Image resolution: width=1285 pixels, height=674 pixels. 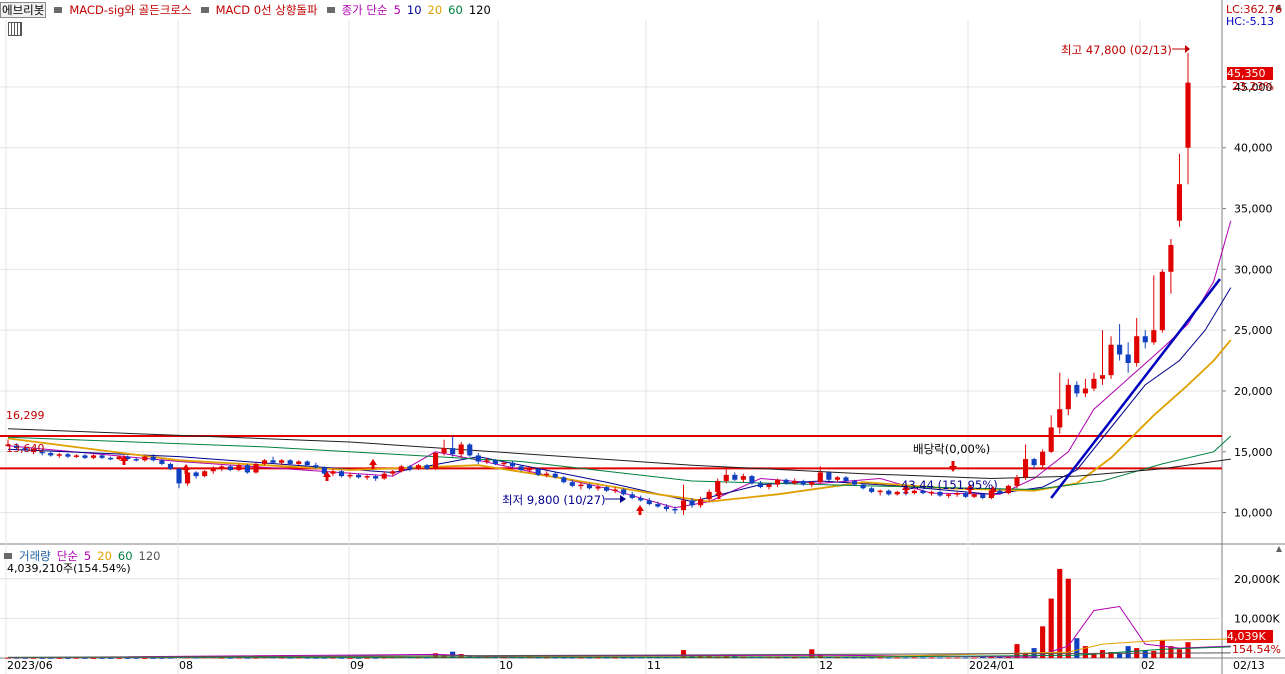 What do you see at coordinates (554, 500) in the screenshot?
I see `low-annotation: 최저 9,800 (10/27)` at bounding box center [554, 500].